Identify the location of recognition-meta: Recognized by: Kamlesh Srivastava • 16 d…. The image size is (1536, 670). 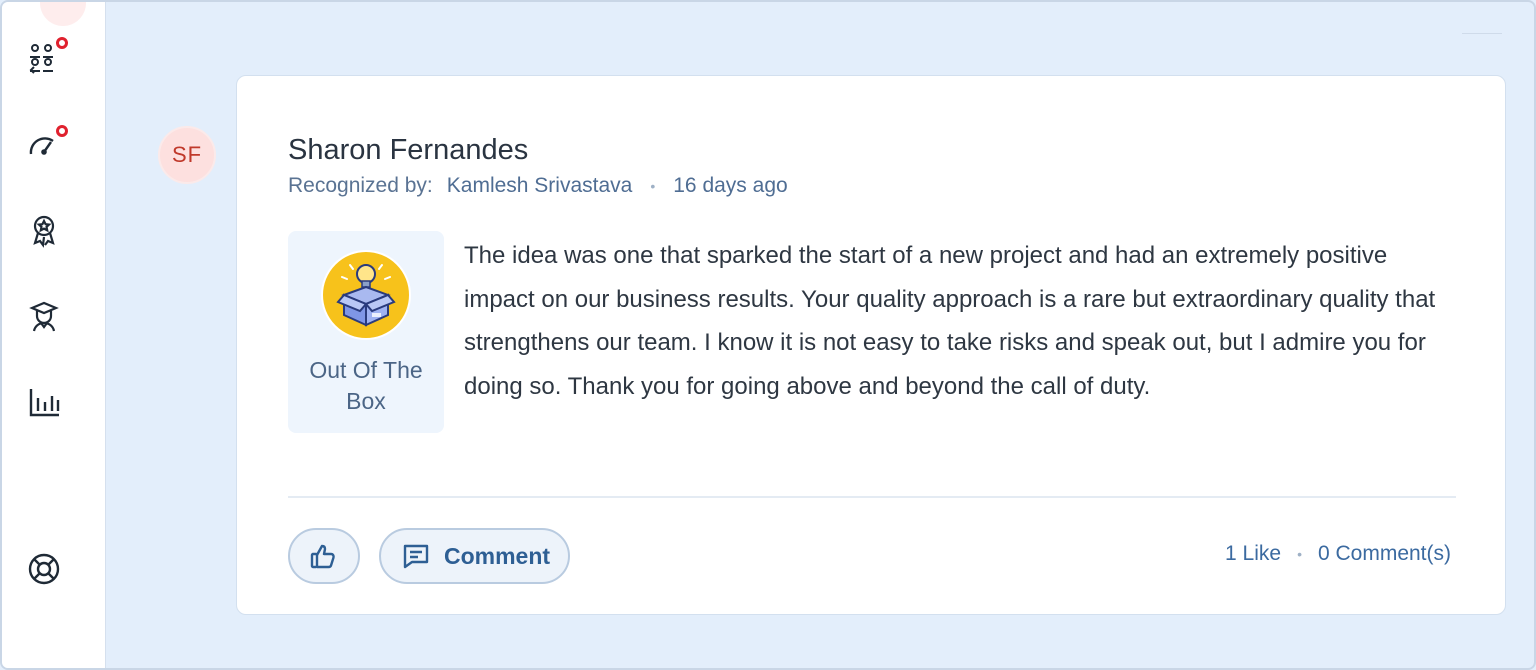
(538, 186).